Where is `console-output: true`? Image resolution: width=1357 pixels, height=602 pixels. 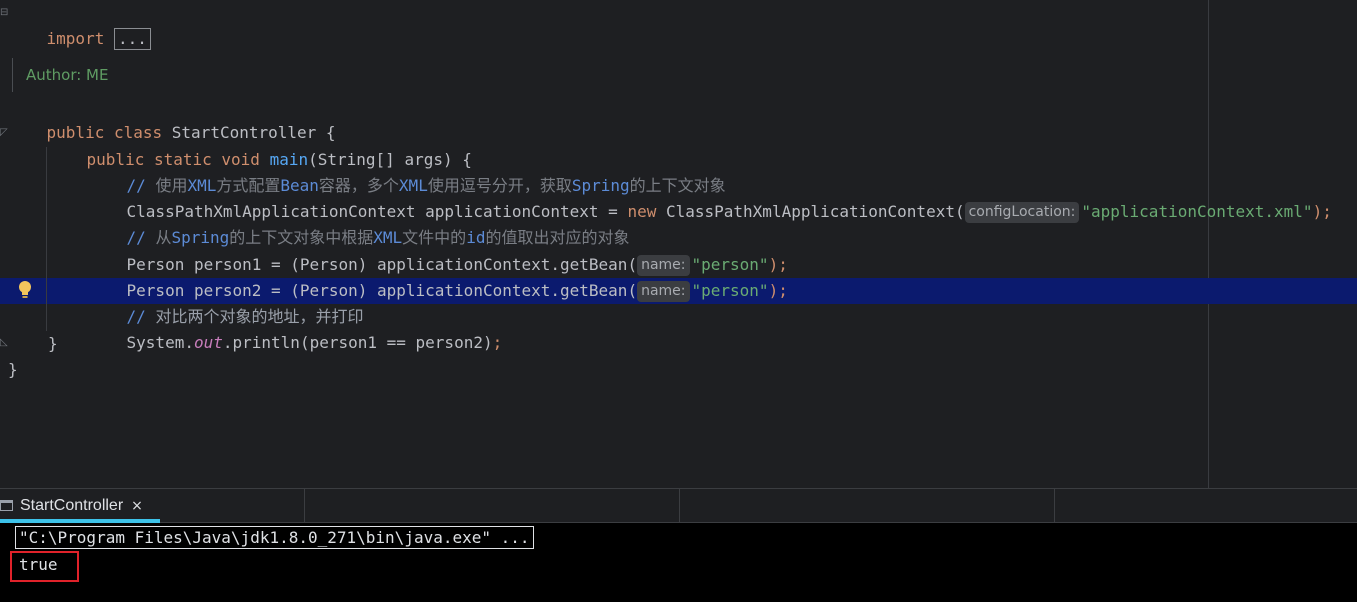
console-output: true is located at coordinates (38, 565).